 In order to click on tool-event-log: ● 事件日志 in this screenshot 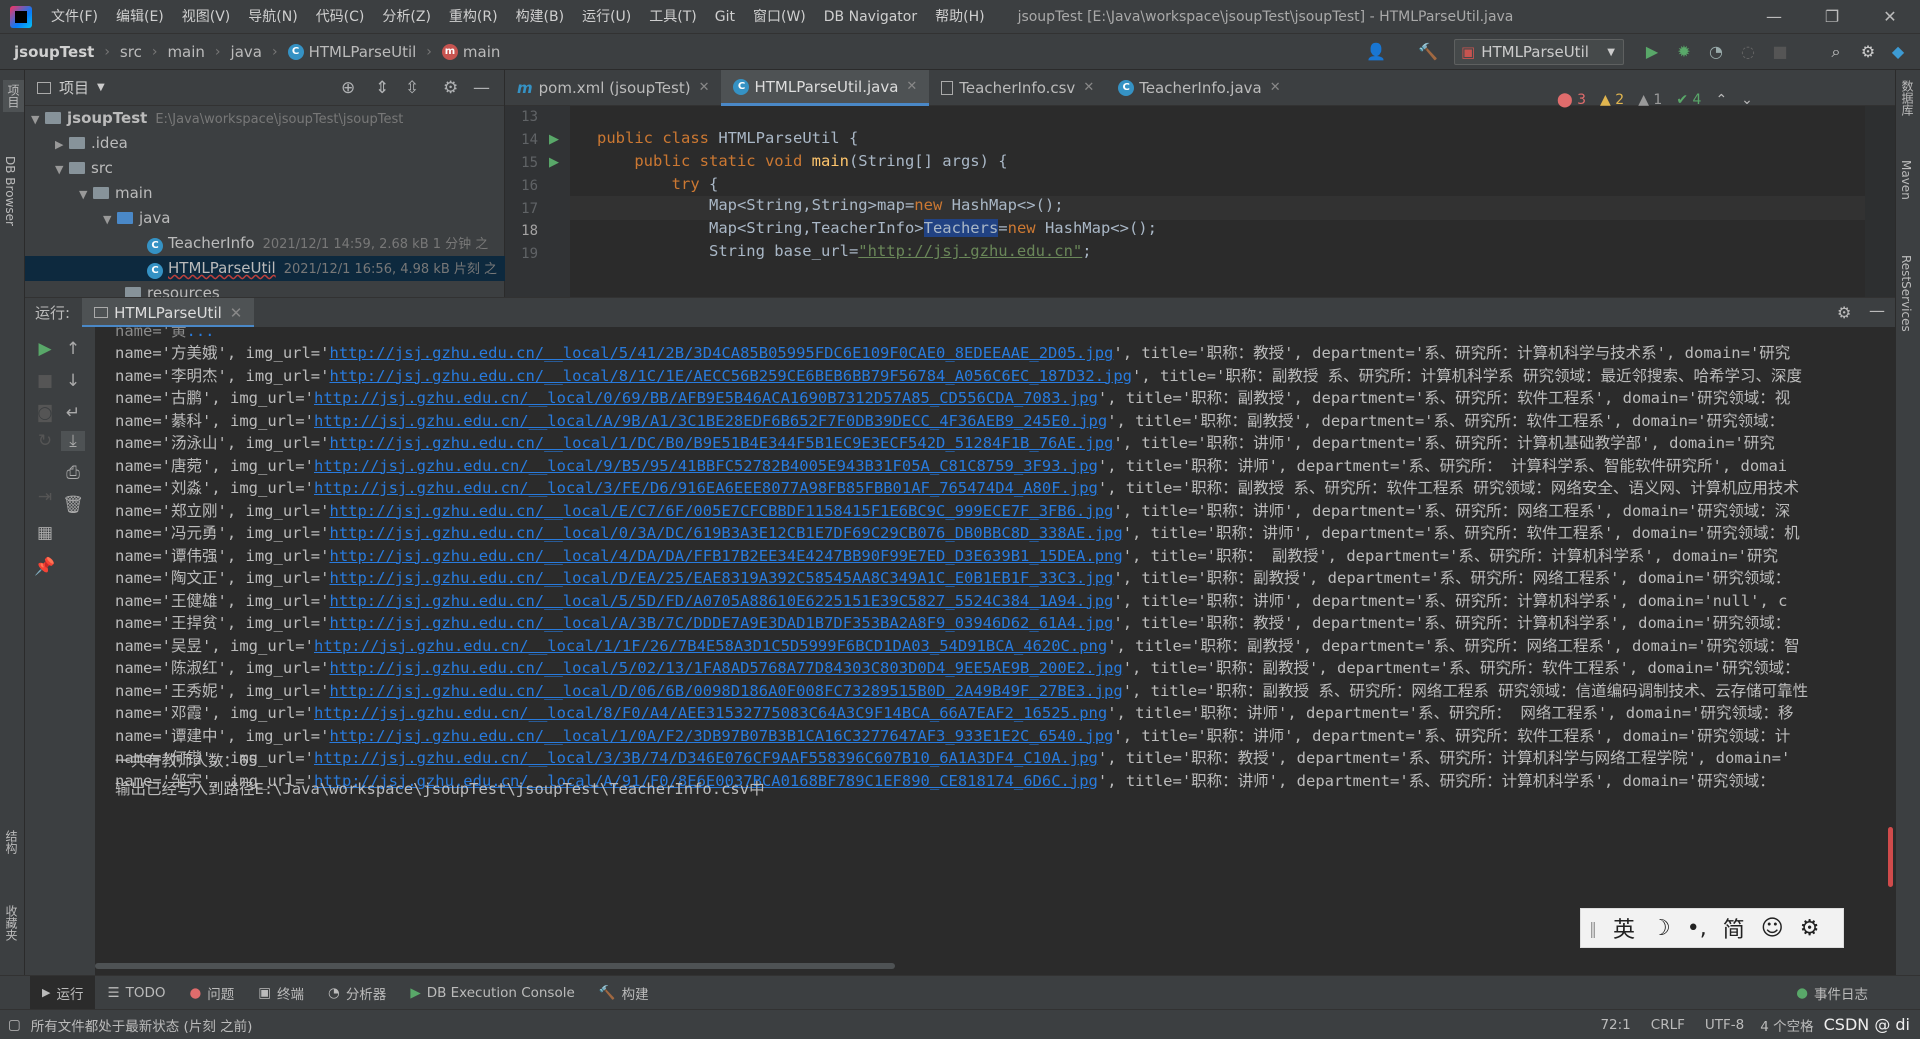, I will do `click(1832, 993)`.